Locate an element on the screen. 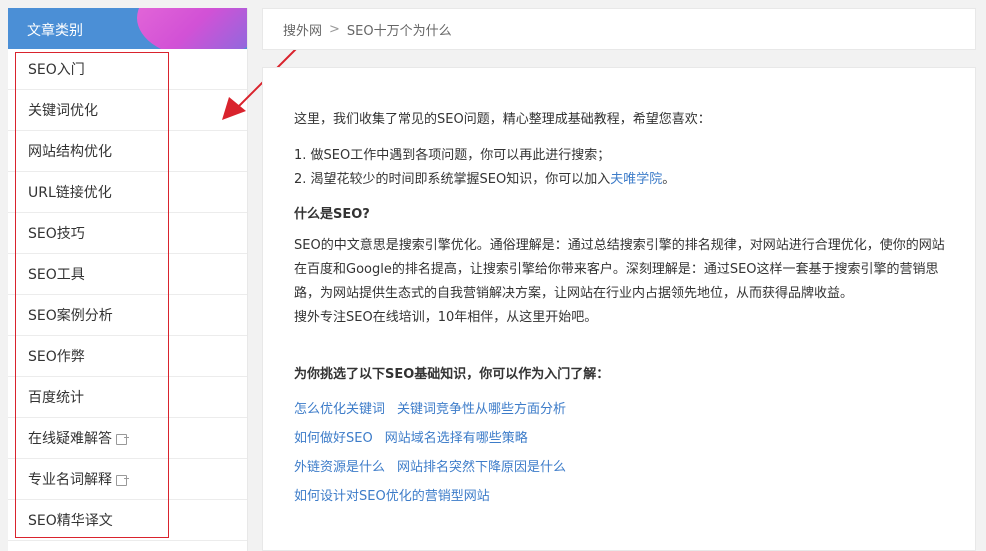  breadcrumb: 搜外网 > SEO十万个为什么 is located at coordinates (619, 29).